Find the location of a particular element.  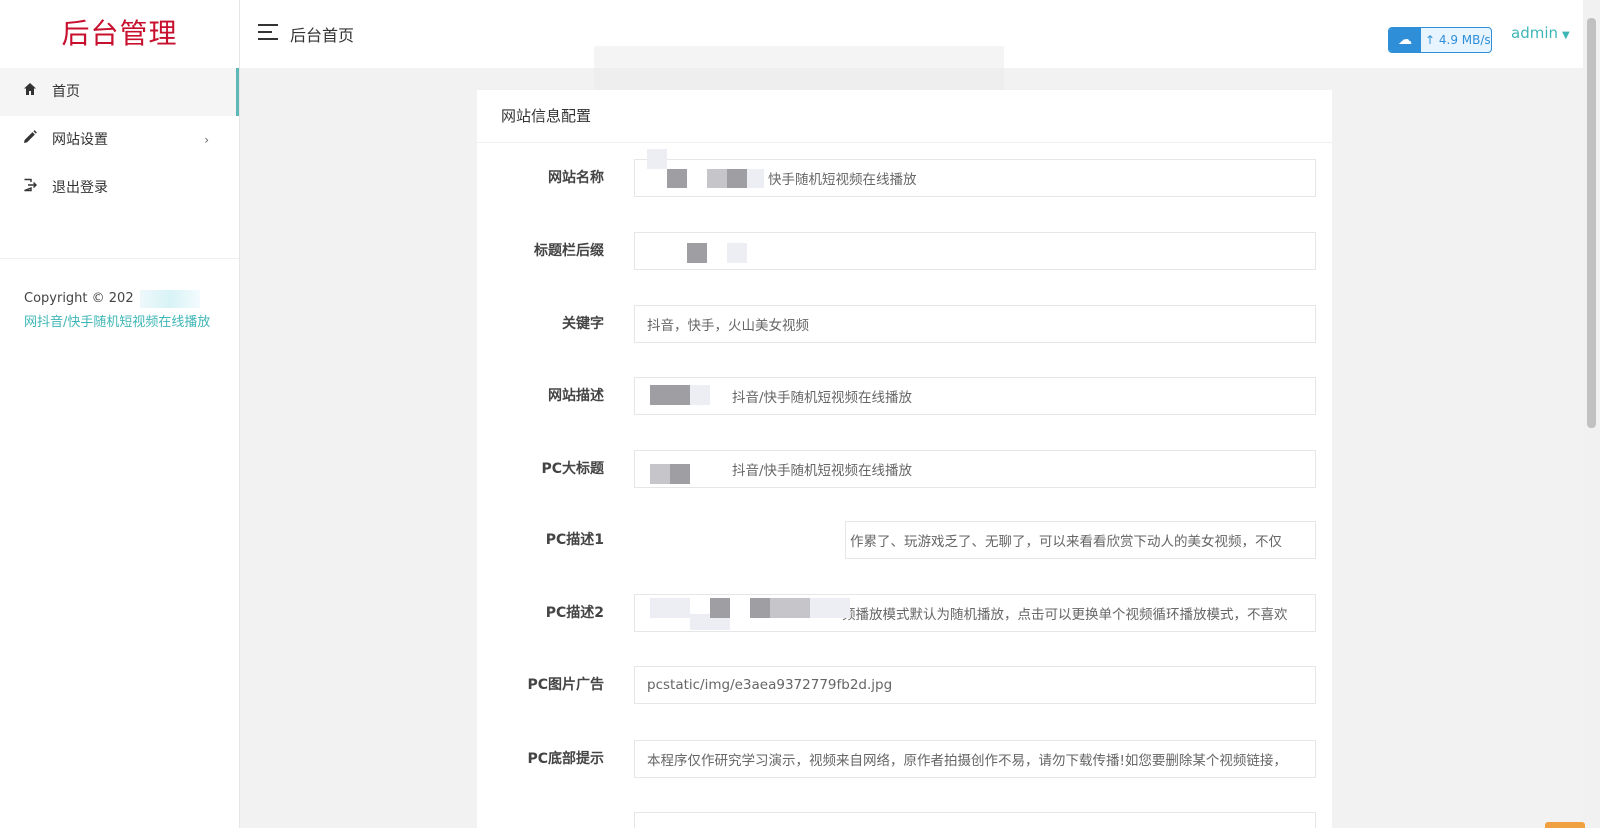

next-input-partial is located at coordinates (975, 820).